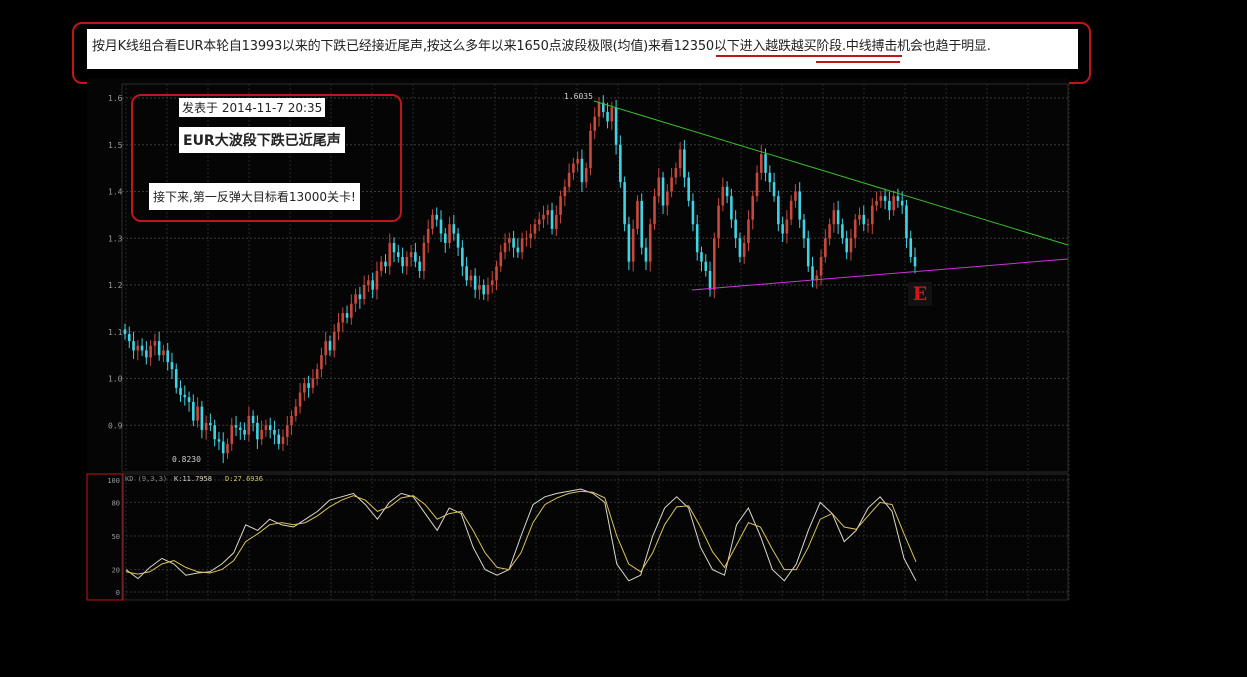 This screenshot has height=677, width=1247. Describe the element at coordinates (115, 98) in the screenshot. I see `price-tick-label: 1.6` at that location.